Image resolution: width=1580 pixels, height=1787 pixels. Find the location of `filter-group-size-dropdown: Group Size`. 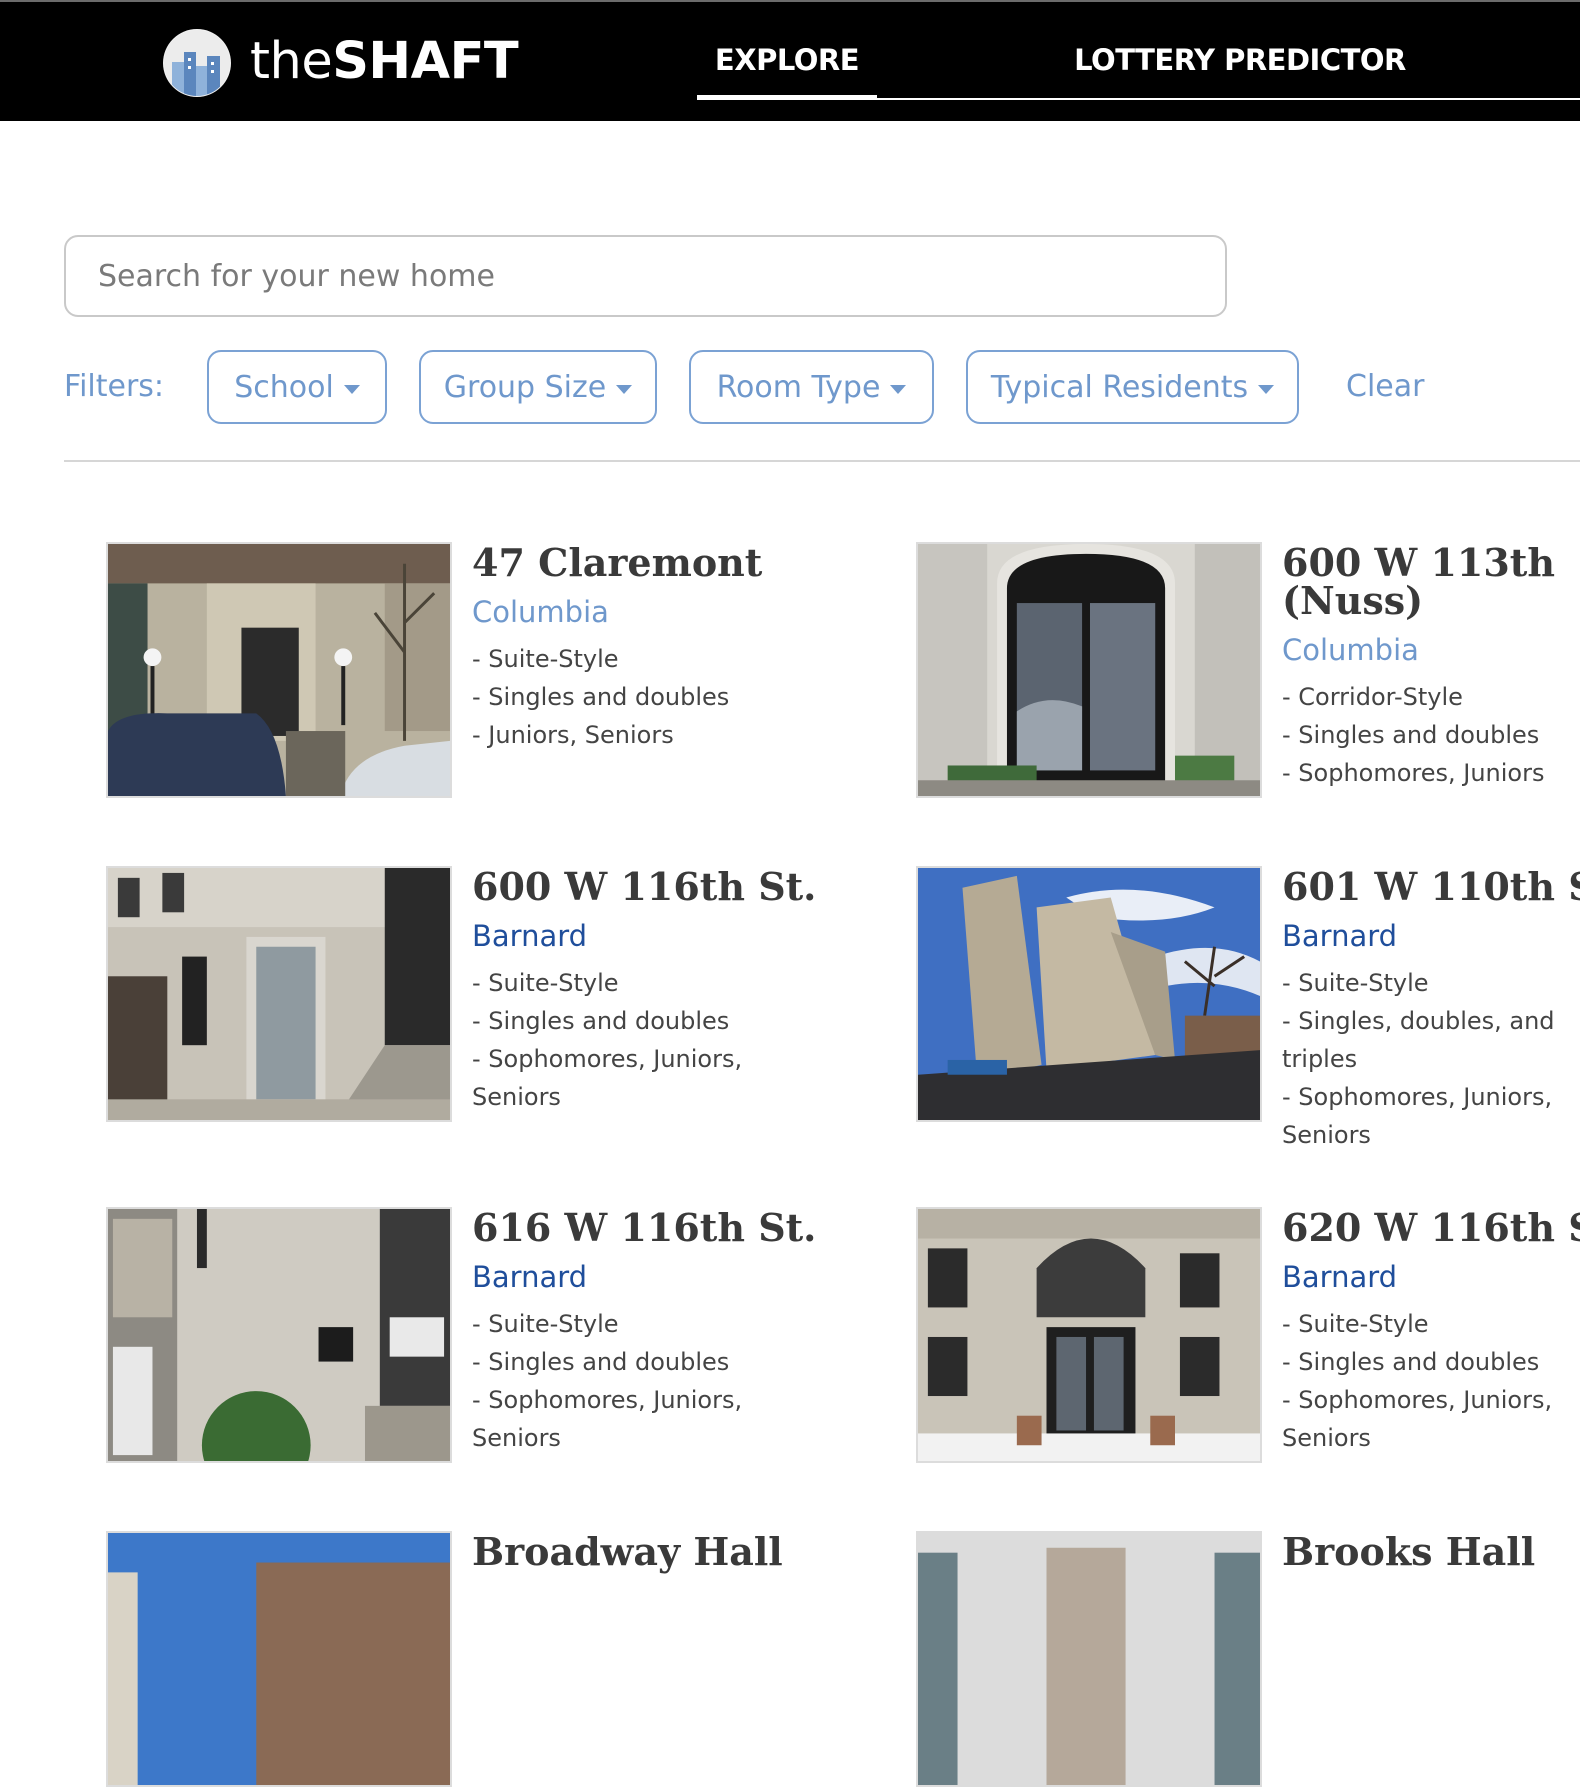

filter-group-size-dropdown: Group Size is located at coordinates (538, 387).